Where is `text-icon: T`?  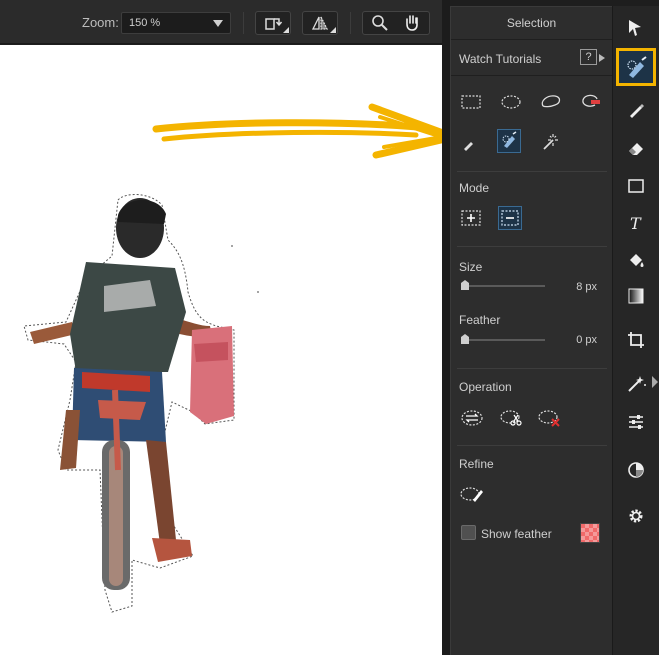
text-icon: T is located at coordinates (636, 223).